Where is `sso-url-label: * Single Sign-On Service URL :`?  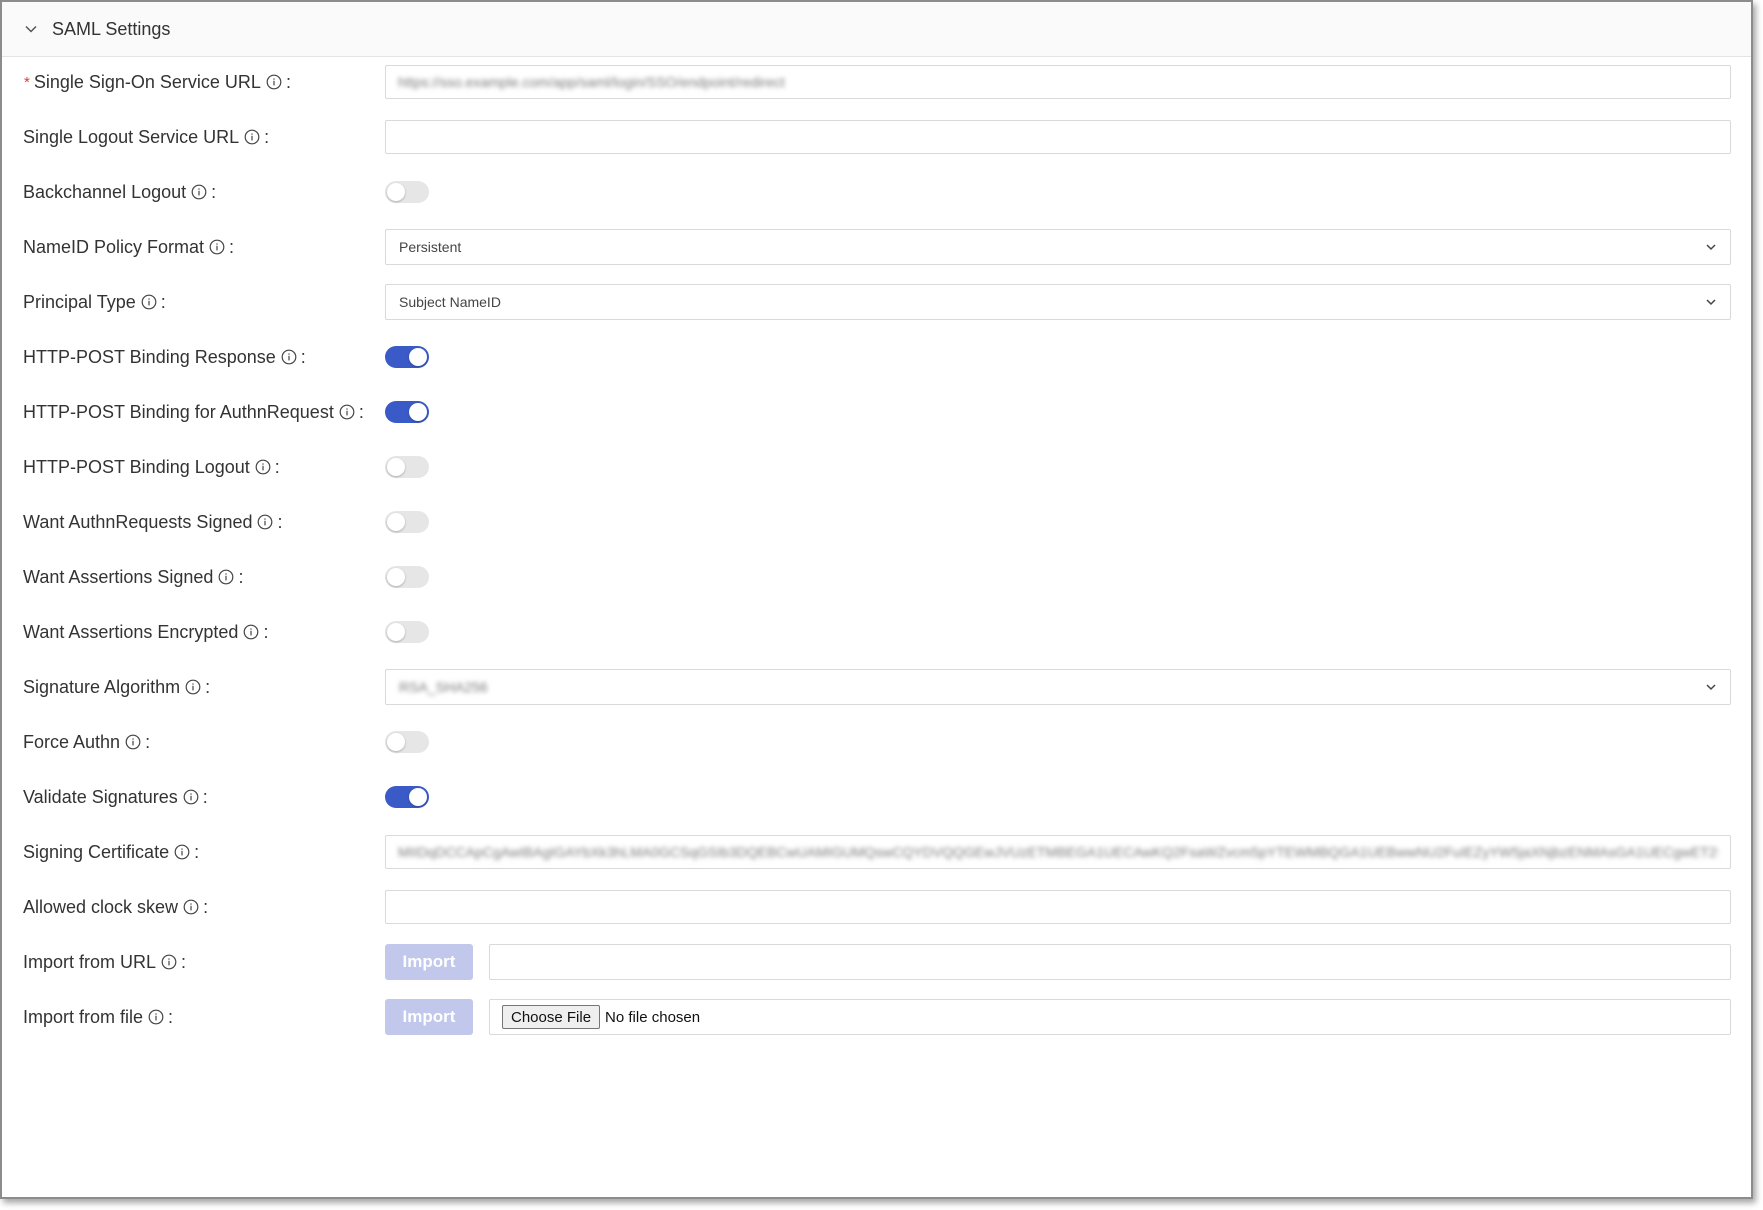
sso-url-label: * Single Sign-On Service URL : is located at coordinates (157, 81).